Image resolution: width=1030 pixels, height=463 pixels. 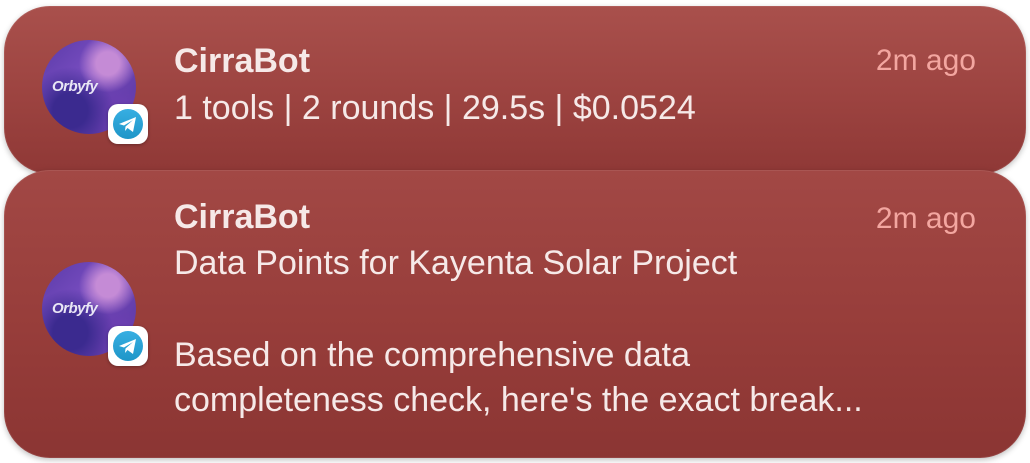 What do you see at coordinates (435, 108) in the screenshot?
I see `notification-message: 1 tools | 2 rounds | 29.5s | $0.0524` at bounding box center [435, 108].